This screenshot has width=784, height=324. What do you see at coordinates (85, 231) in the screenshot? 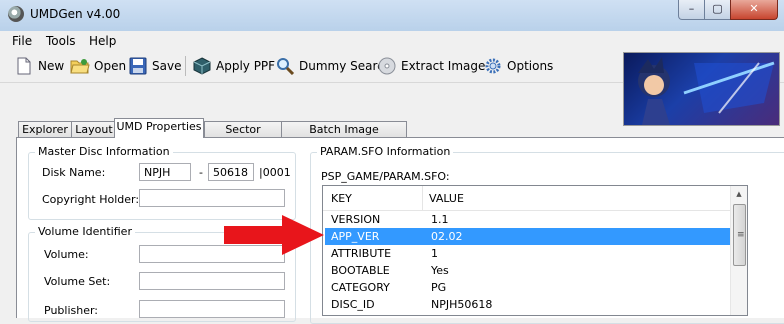
I see `volume-identifier-group-title: Volume Identifier` at bounding box center [85, 231].